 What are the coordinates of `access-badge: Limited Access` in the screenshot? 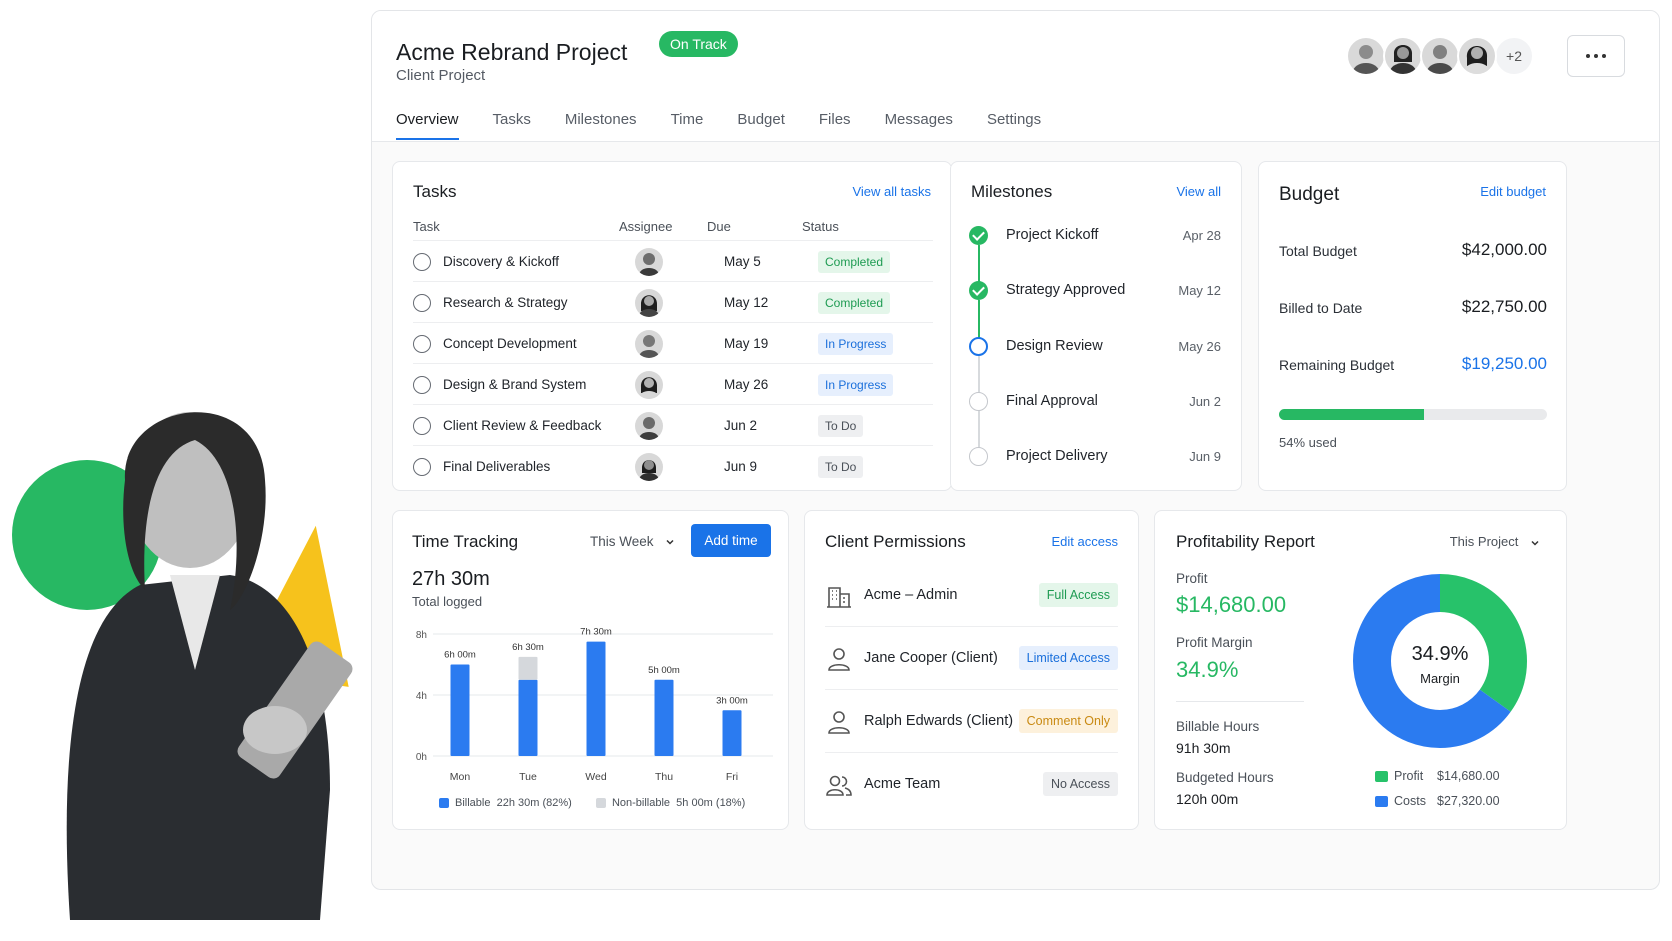 It's located at (1068, 658).